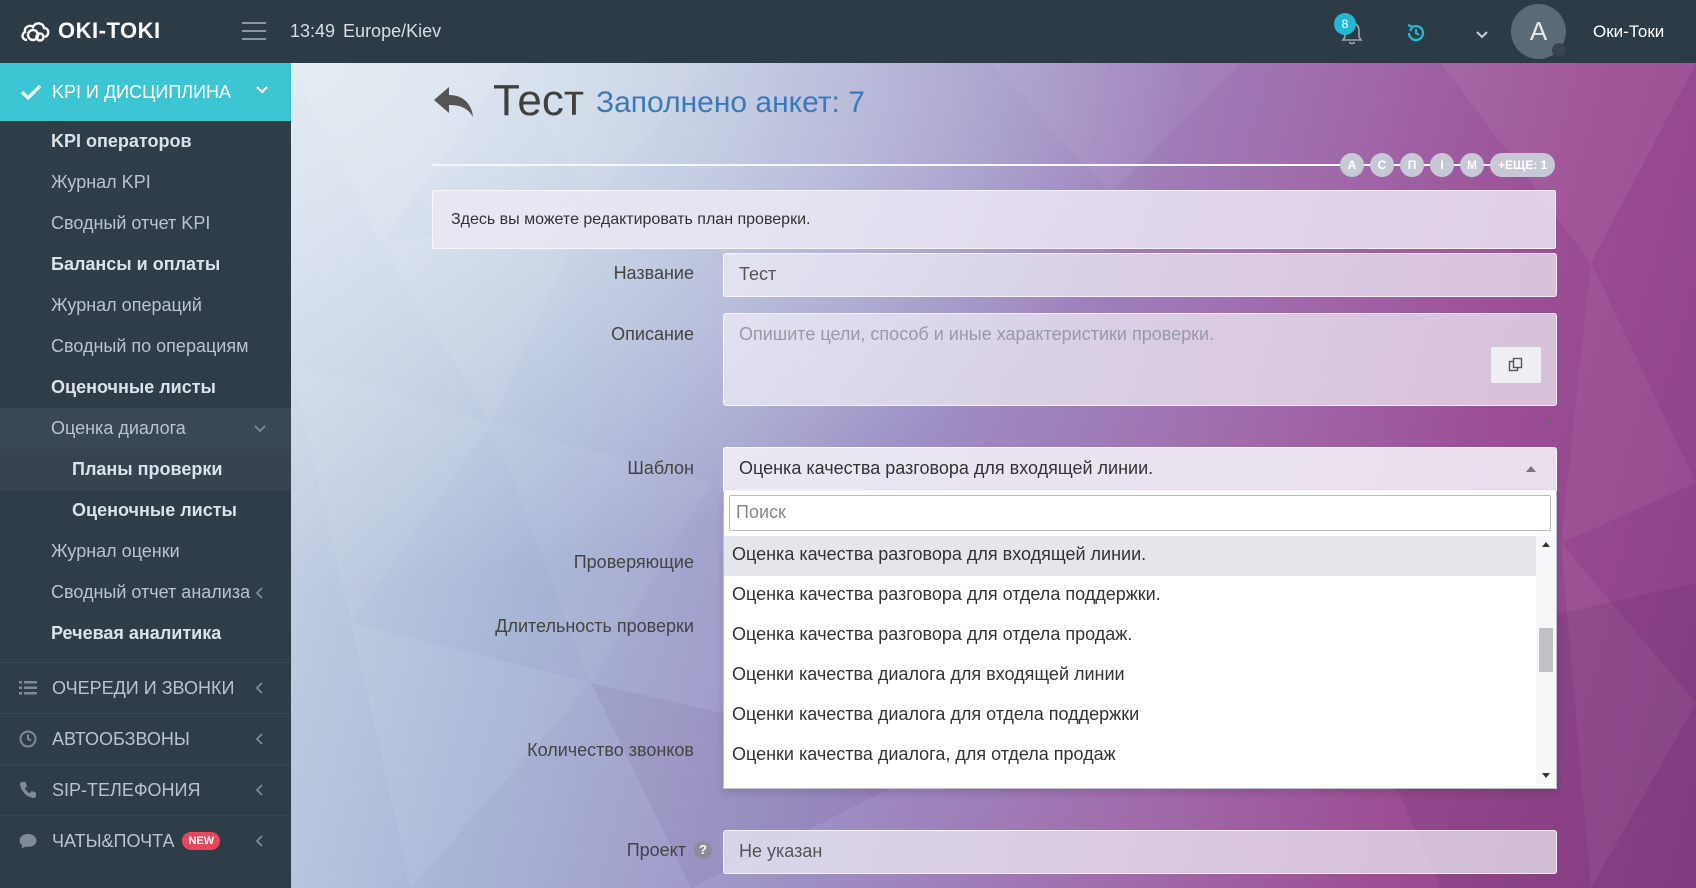 The height and width of the screenshot is (888, 1696). I want to click on clock: 13:49 Europe/Kiev, so click(365, 31).